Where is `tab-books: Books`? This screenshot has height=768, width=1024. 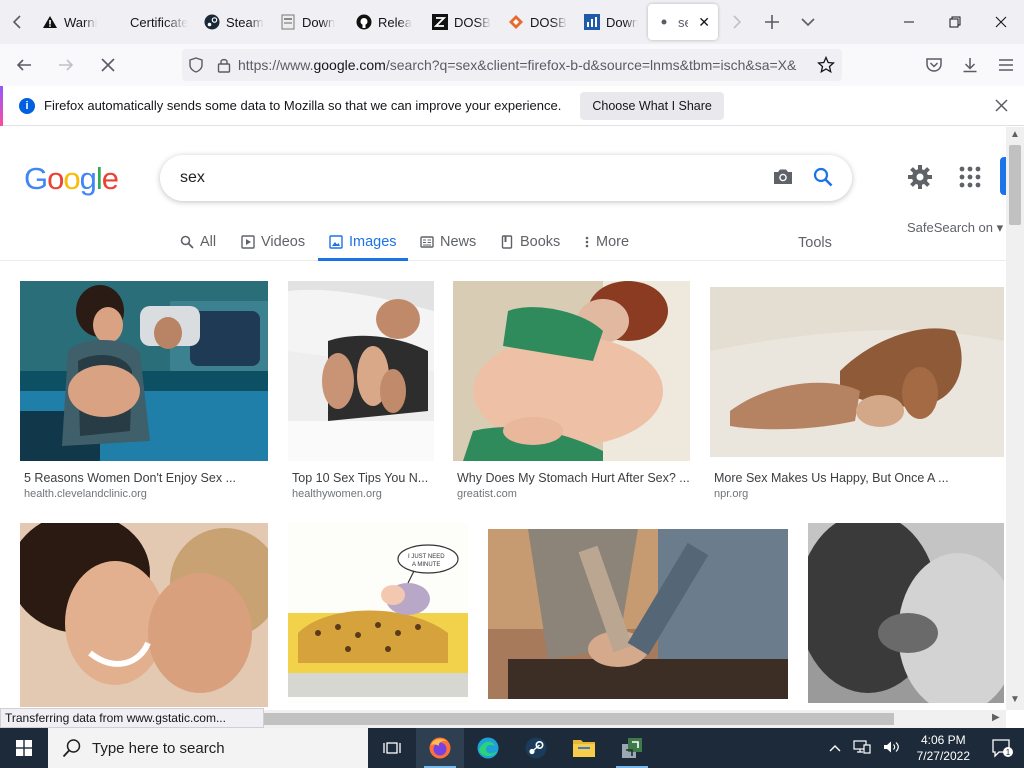 tab-books: Books is located at coordinates (530, 242).